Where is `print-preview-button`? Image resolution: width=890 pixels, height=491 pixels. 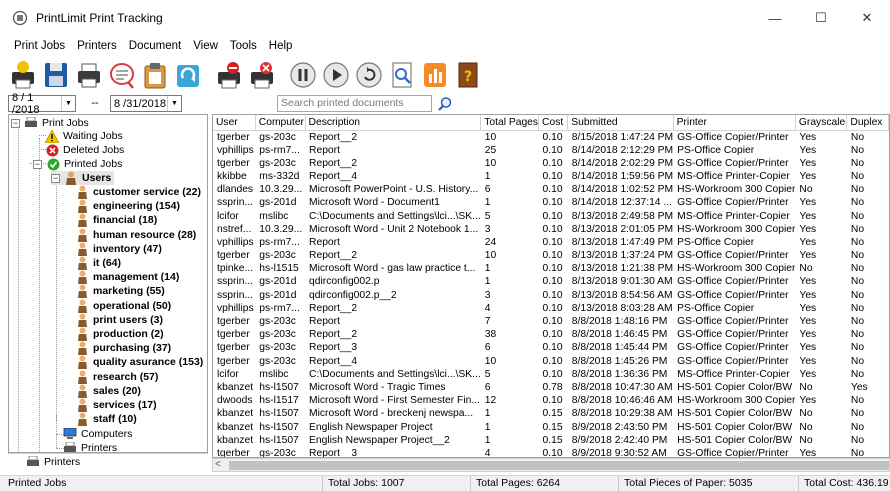
print-preview-button is located at coordinates (402, 75).